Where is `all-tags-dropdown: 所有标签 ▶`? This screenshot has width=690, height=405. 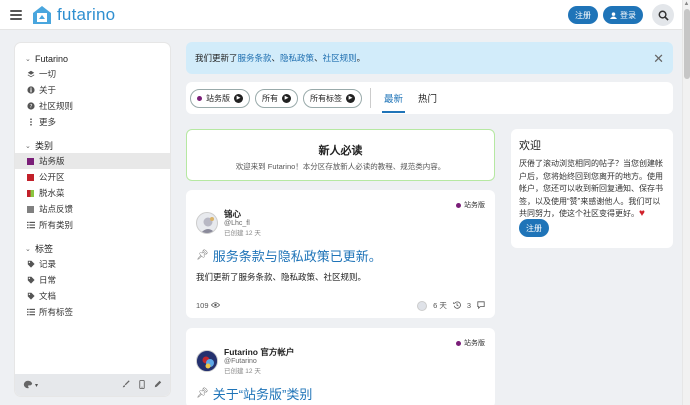
all-tags-dropdown: 所有标签 ▶ is located at coordinates (332, 98).